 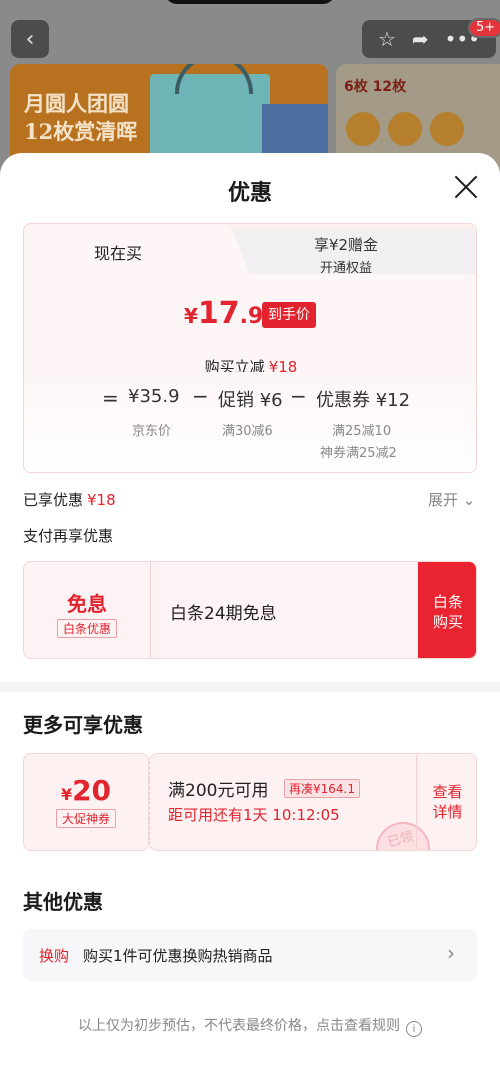 What do you see at coordinates (249, 193) in the screenshot?
I see `sheet-title: 优惠` at bounding box center [249, 193].